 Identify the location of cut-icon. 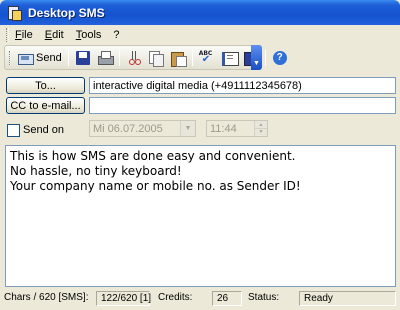
(134, 58).